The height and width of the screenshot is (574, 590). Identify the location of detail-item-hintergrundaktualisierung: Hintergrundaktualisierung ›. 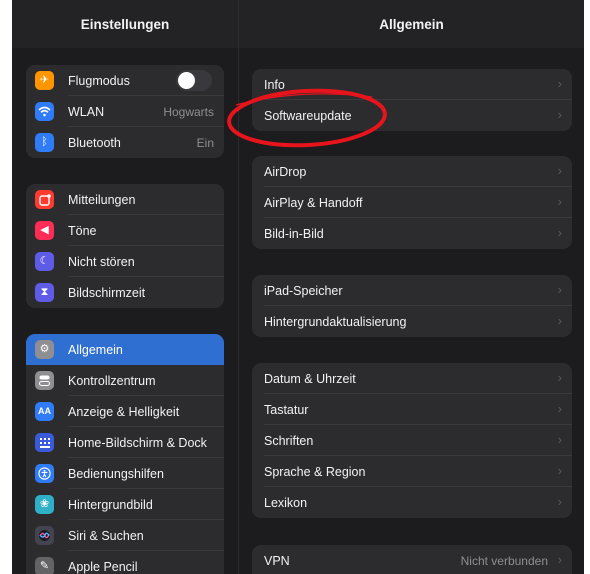
(412, 321).